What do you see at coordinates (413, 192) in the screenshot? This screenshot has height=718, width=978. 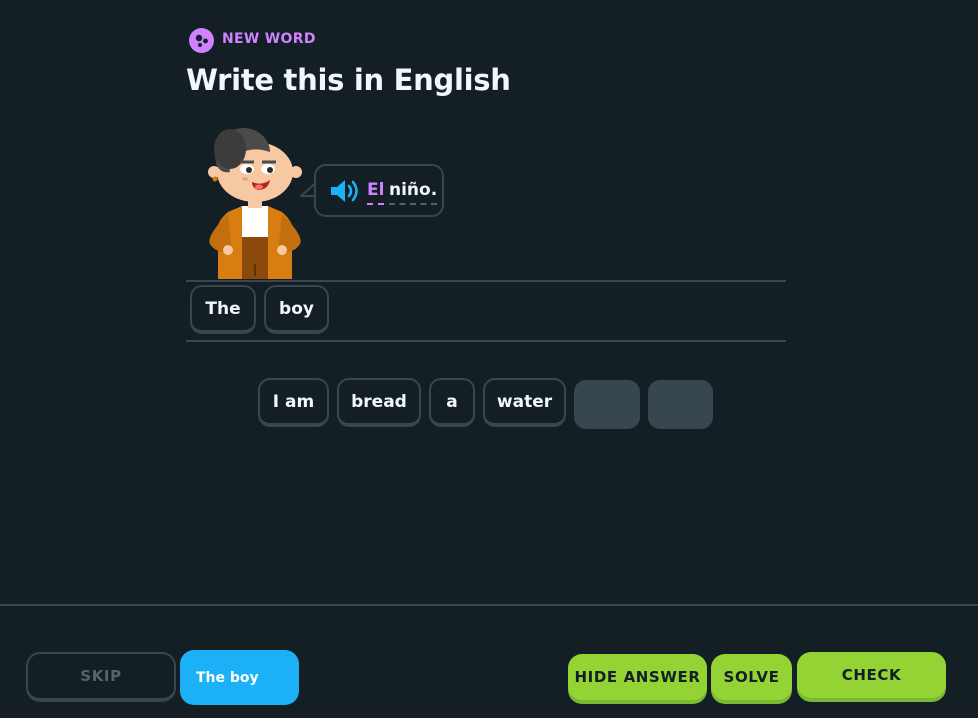 I see `prompt-word-nino: niño.` at bounding box center [413, 192].